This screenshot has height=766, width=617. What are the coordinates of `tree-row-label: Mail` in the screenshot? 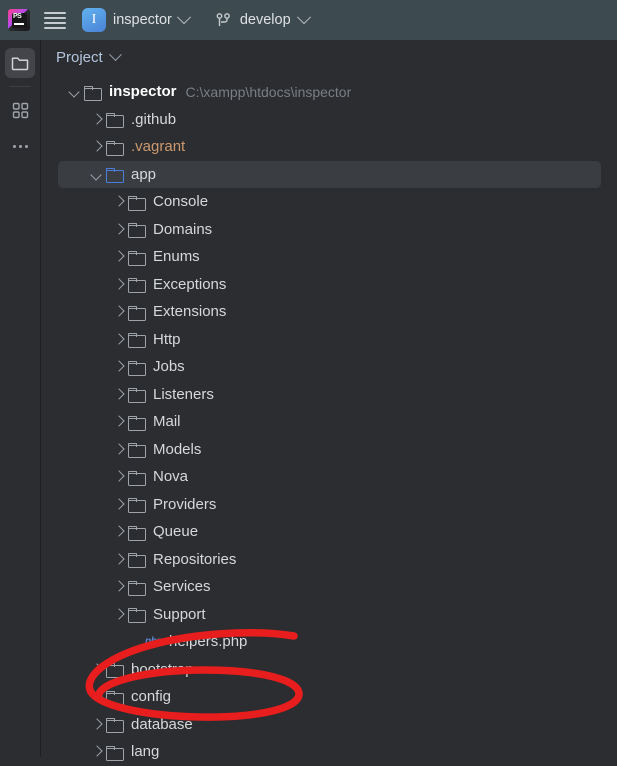 It's located at (167, 422).